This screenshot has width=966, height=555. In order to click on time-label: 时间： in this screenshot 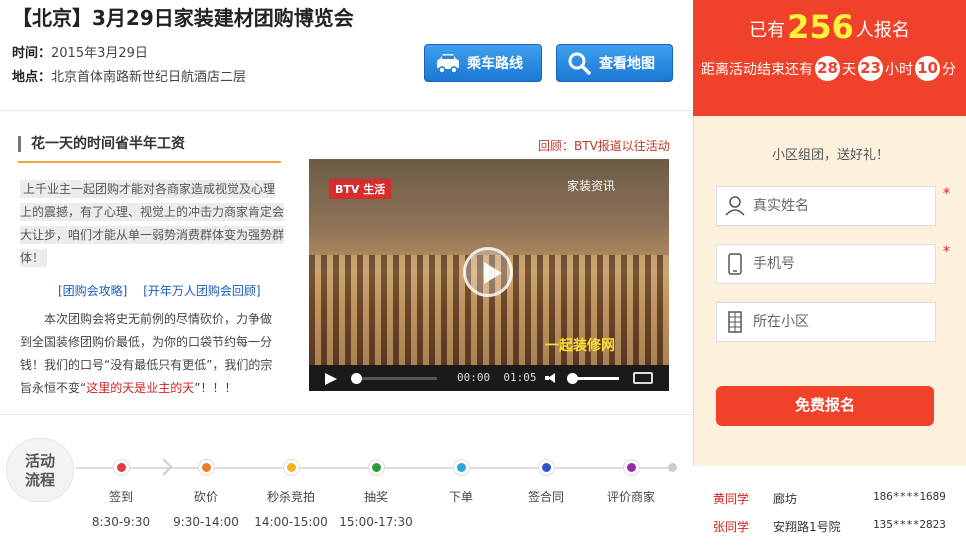, I will do `click(32, 53)`.